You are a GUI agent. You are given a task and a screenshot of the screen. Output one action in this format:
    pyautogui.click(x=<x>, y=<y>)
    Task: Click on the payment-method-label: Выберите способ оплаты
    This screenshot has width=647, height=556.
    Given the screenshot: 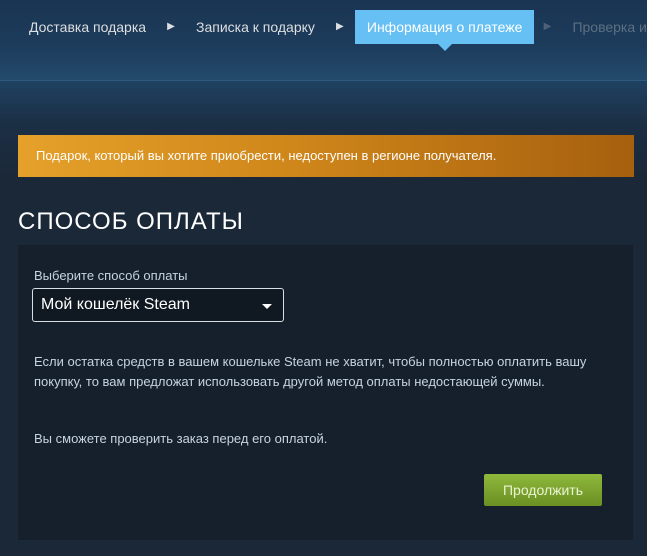 What is the action you would take?
    pyautogui.click(x=111, y=275)
    